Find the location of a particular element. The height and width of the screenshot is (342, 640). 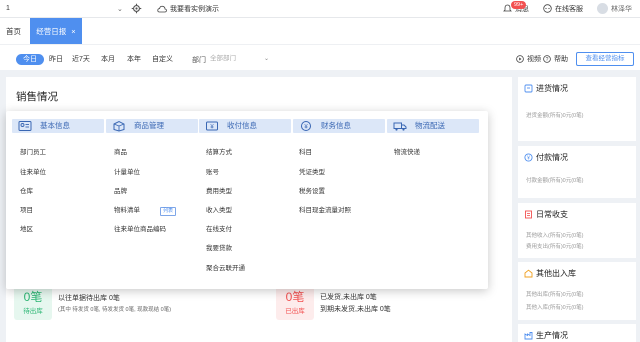

messages-button: 99+ 消息 is located at coordinates (516, 7).